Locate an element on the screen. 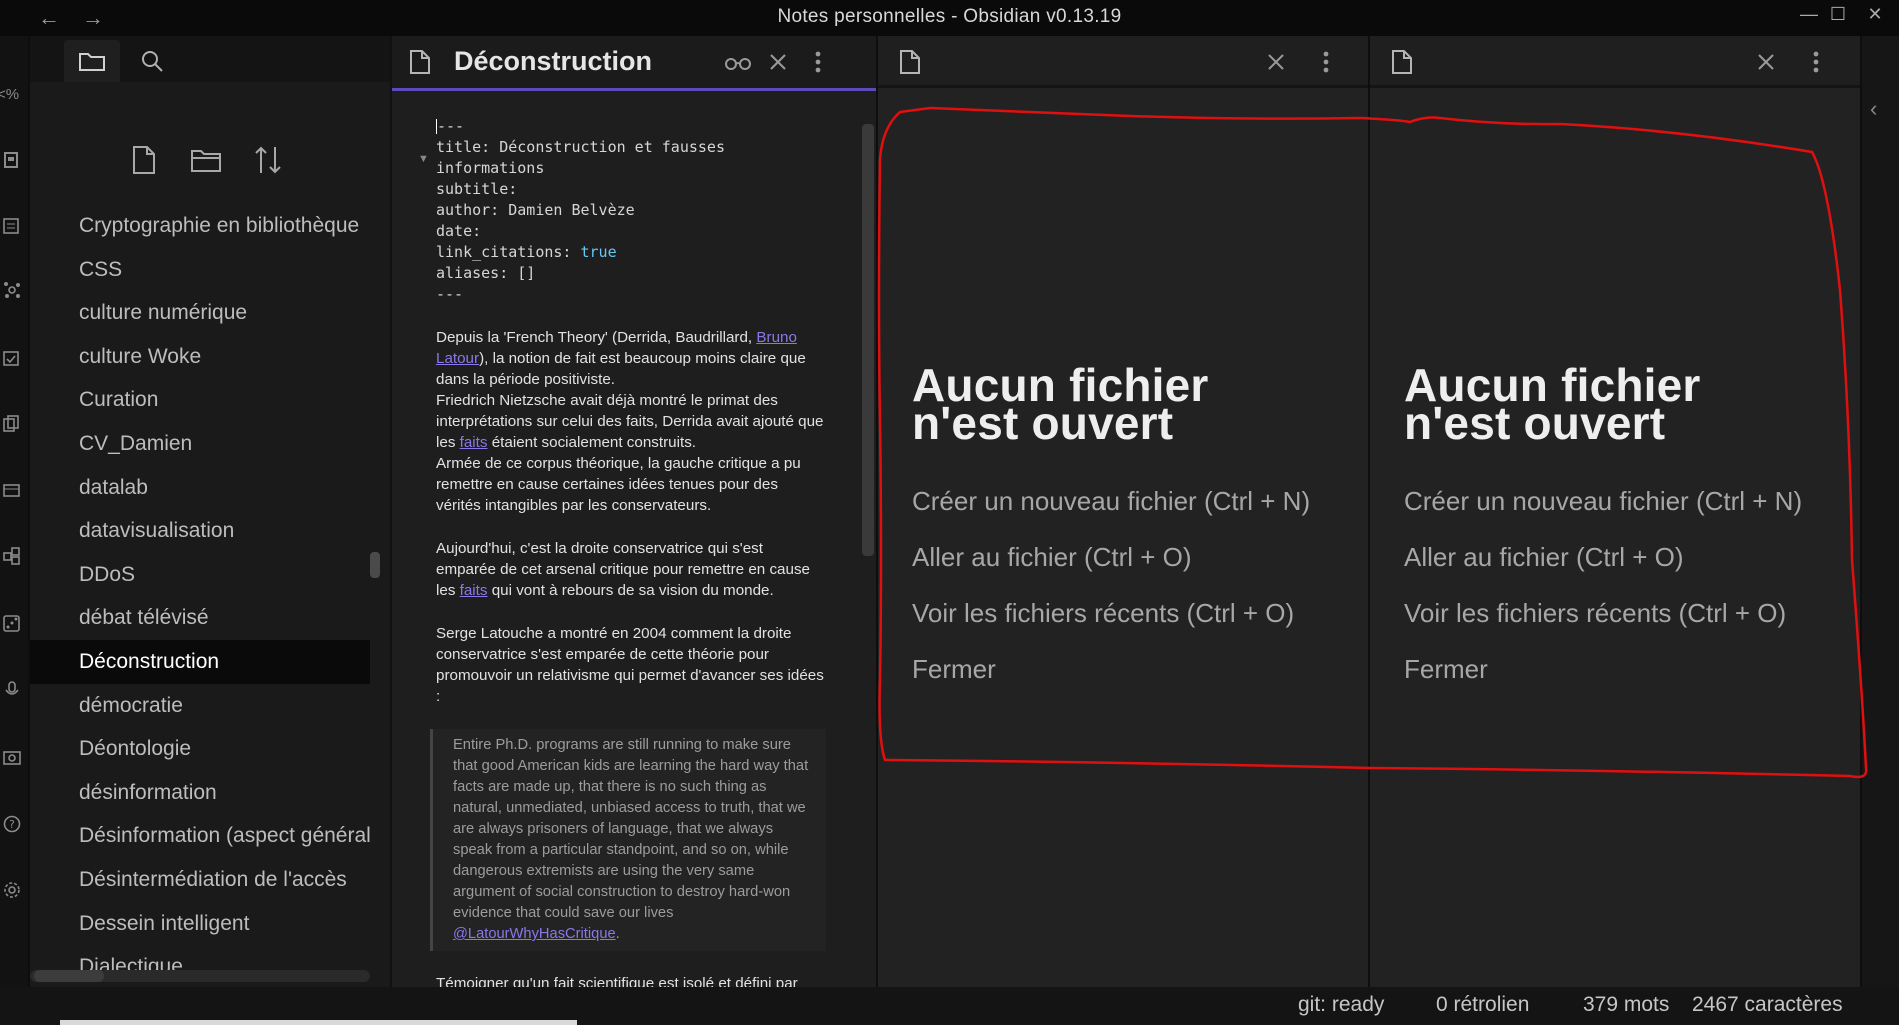 Image resolution: width=1899 pixels, height=1025 pixels. tab-search is located at coordinates (152, 61).